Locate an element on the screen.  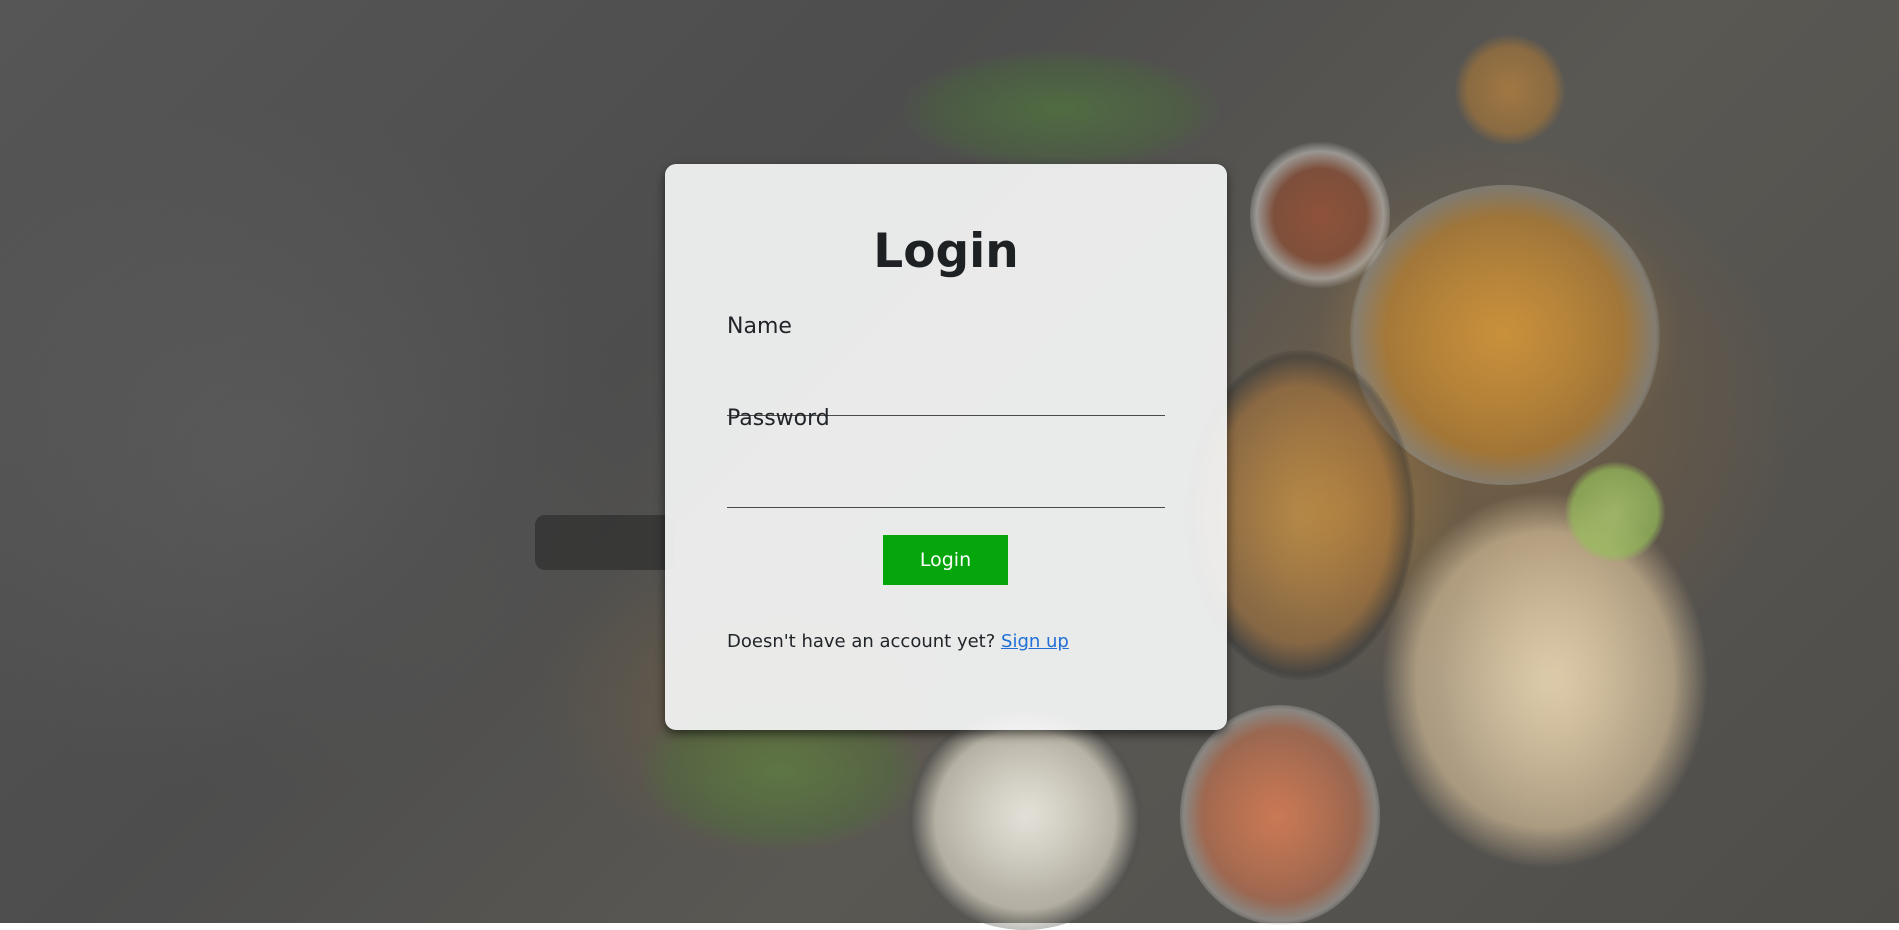
greens-top-shape is located at coordinates (1060, 110).